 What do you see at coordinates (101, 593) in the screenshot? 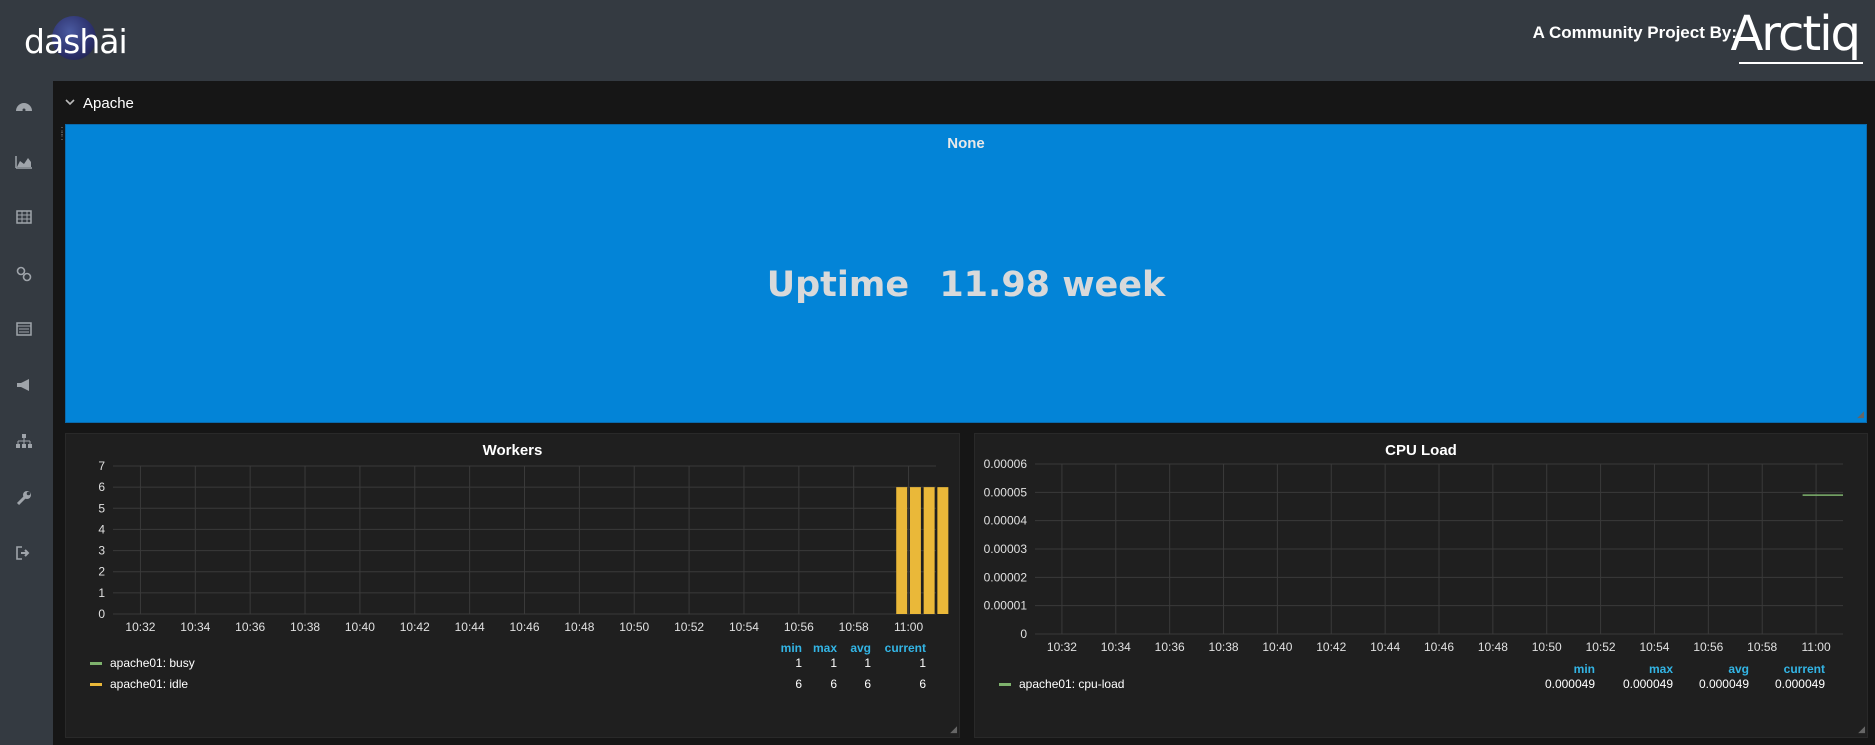
I see `y-tick-label: 1` at bounding box center [101, 593].